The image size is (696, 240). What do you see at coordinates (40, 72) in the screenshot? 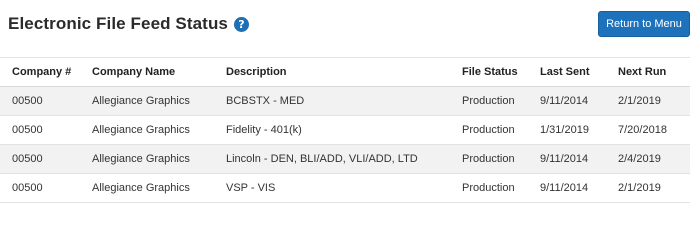
I see `column-header-company-no: Company #` at bounding box center [40, 72].